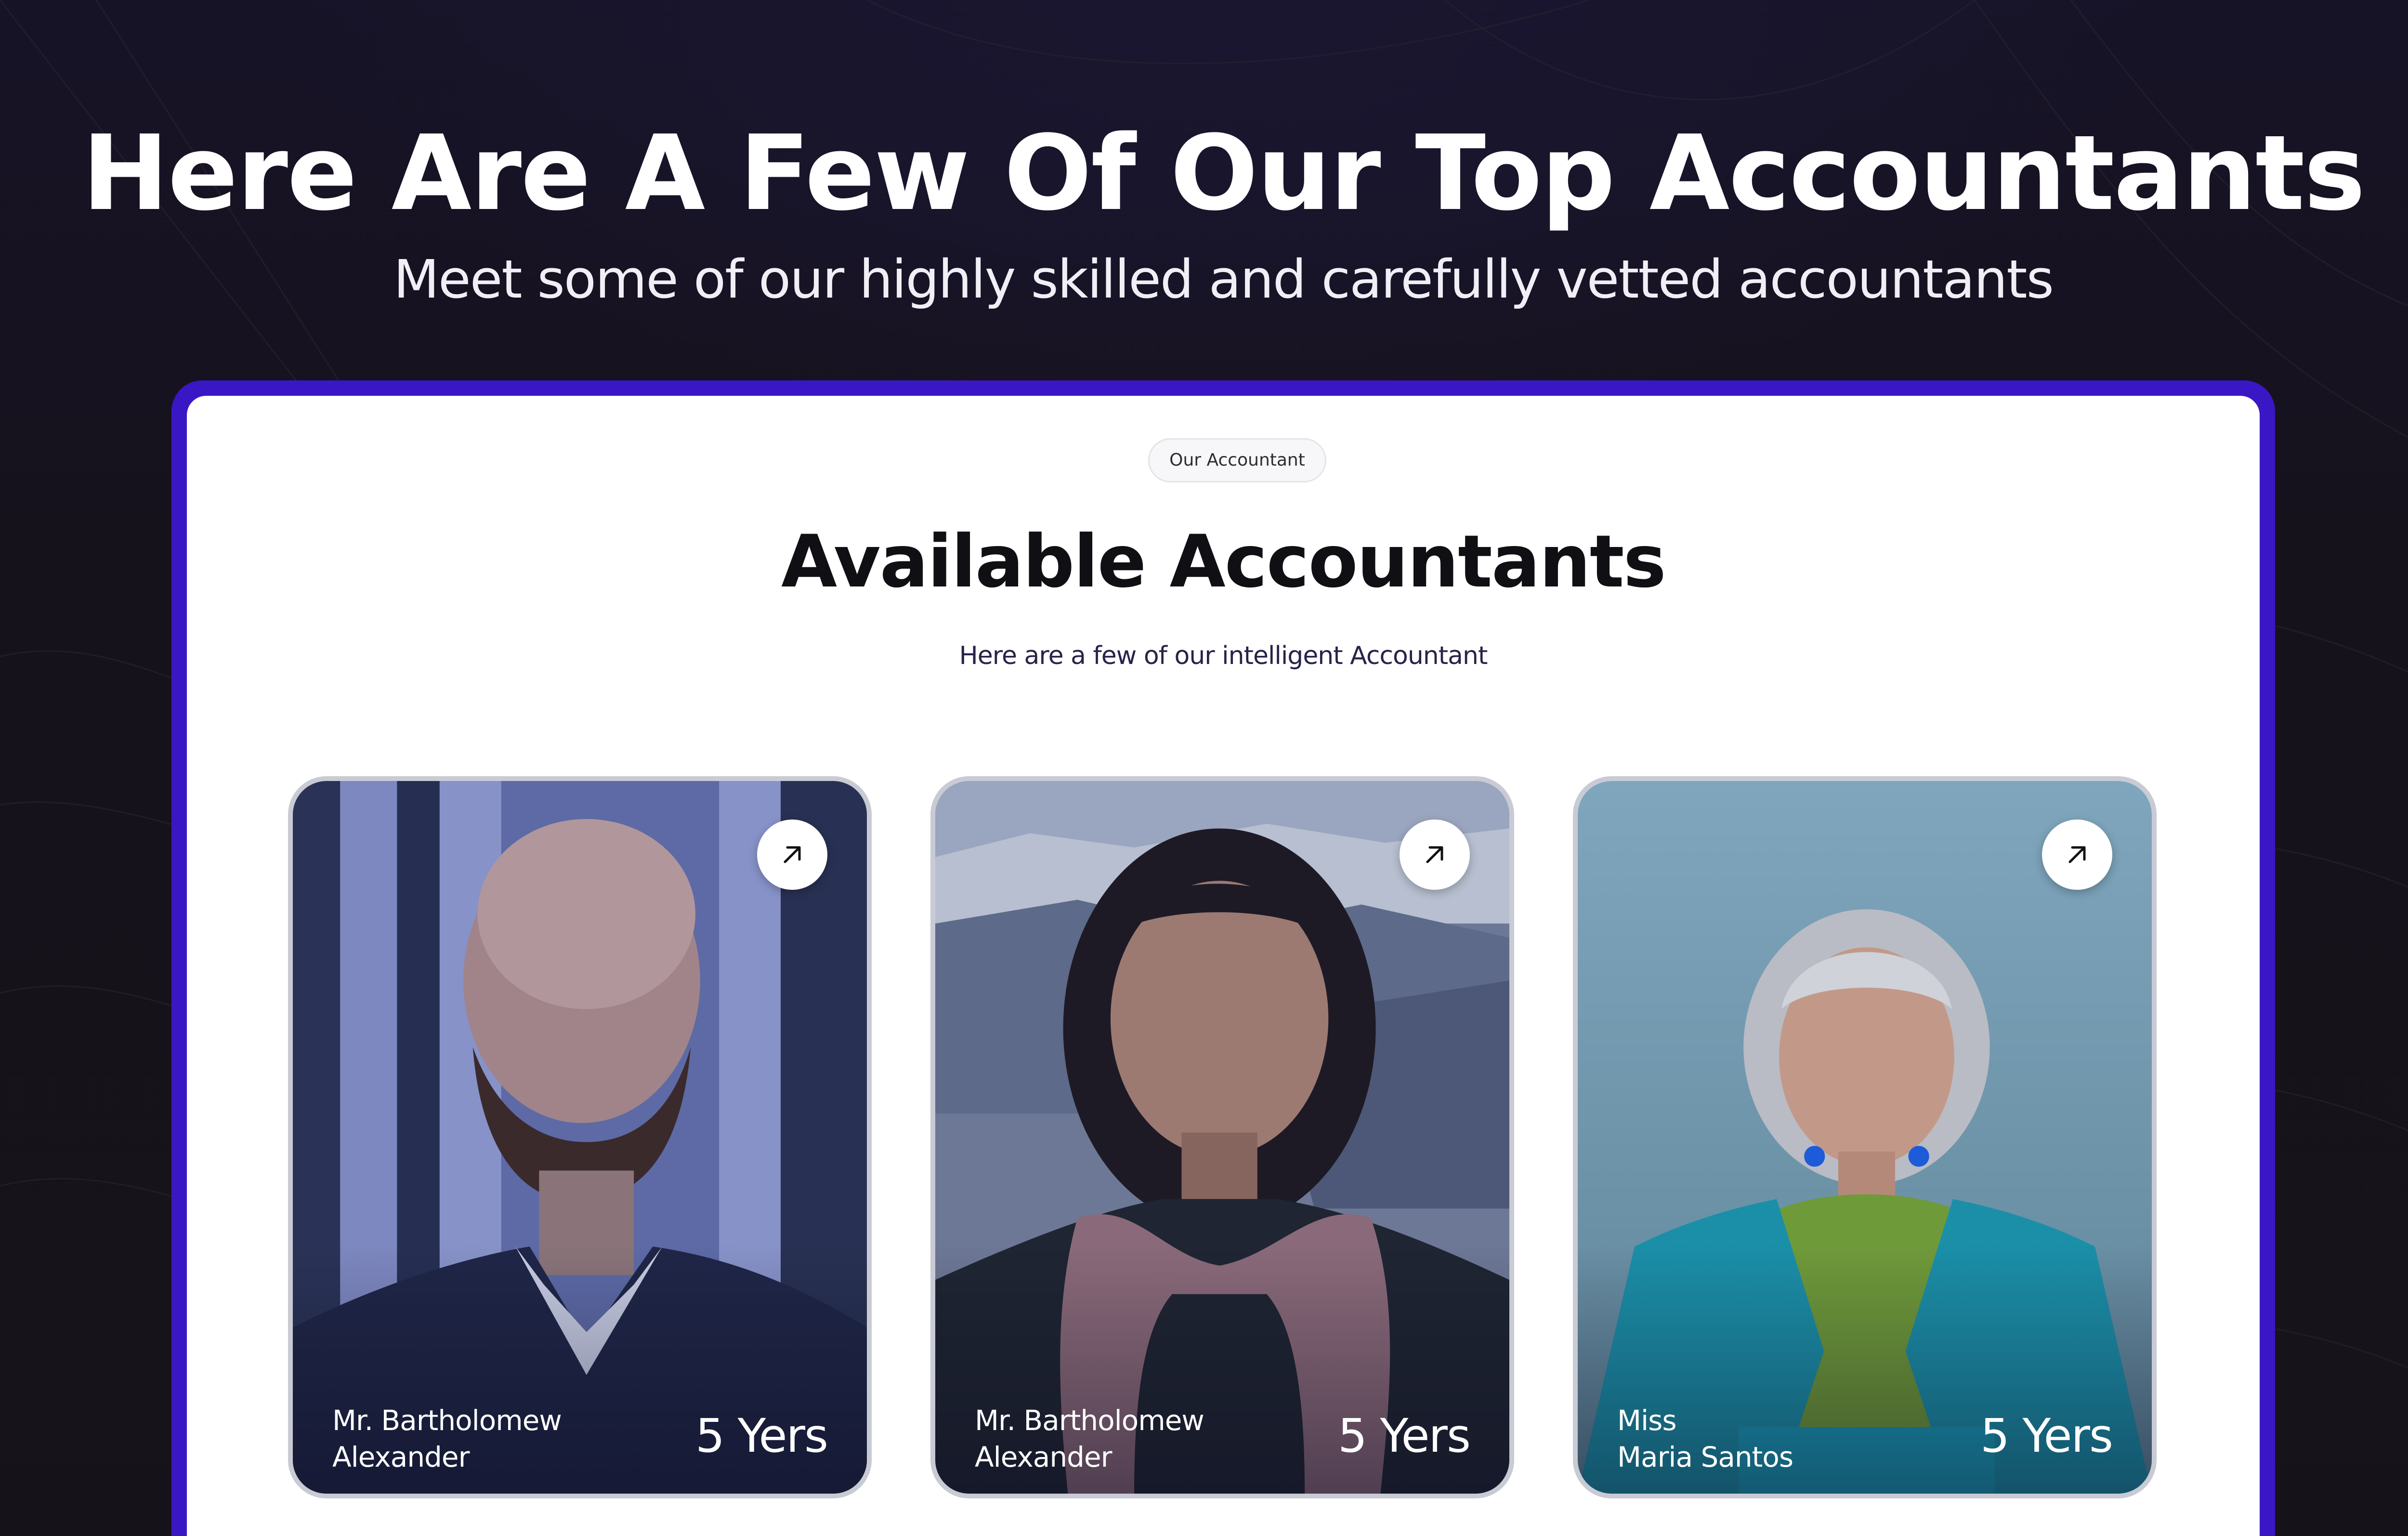 The height and width of the screenshot is (1536, 2408). Describe the element at coordinates (1865, 1137) in the screenshot. I see `accountant-card: Miss Maria Santos 5 Yers` at that location.